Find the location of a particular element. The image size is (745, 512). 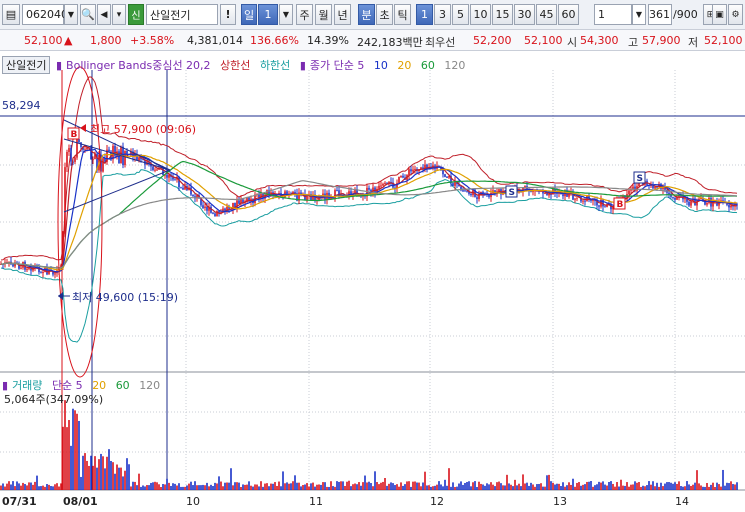

price-marker-label: 58,294 is located at coordinates (21, 105).